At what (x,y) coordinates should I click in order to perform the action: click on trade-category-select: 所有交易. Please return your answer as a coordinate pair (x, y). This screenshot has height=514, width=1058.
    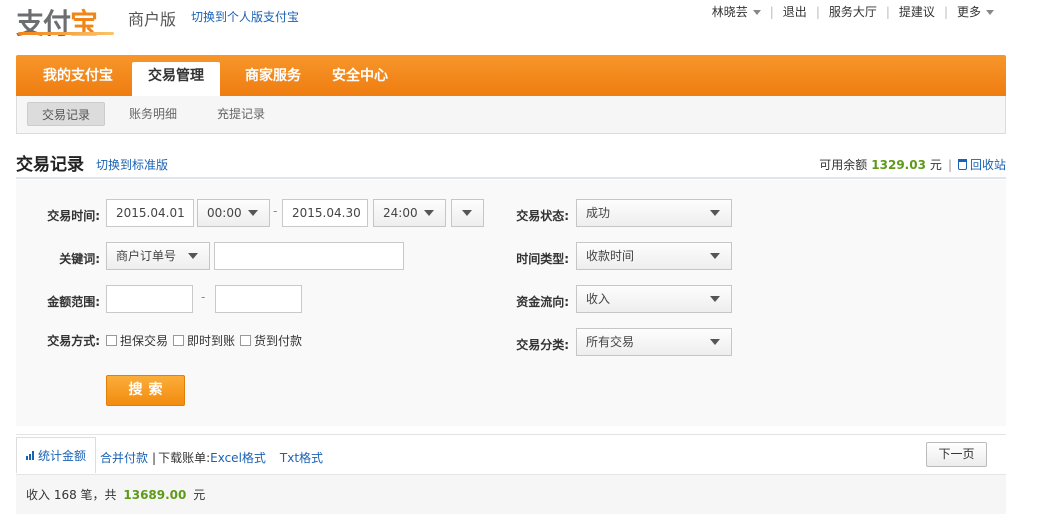
    Looking at the image, I should click on (654, 342).